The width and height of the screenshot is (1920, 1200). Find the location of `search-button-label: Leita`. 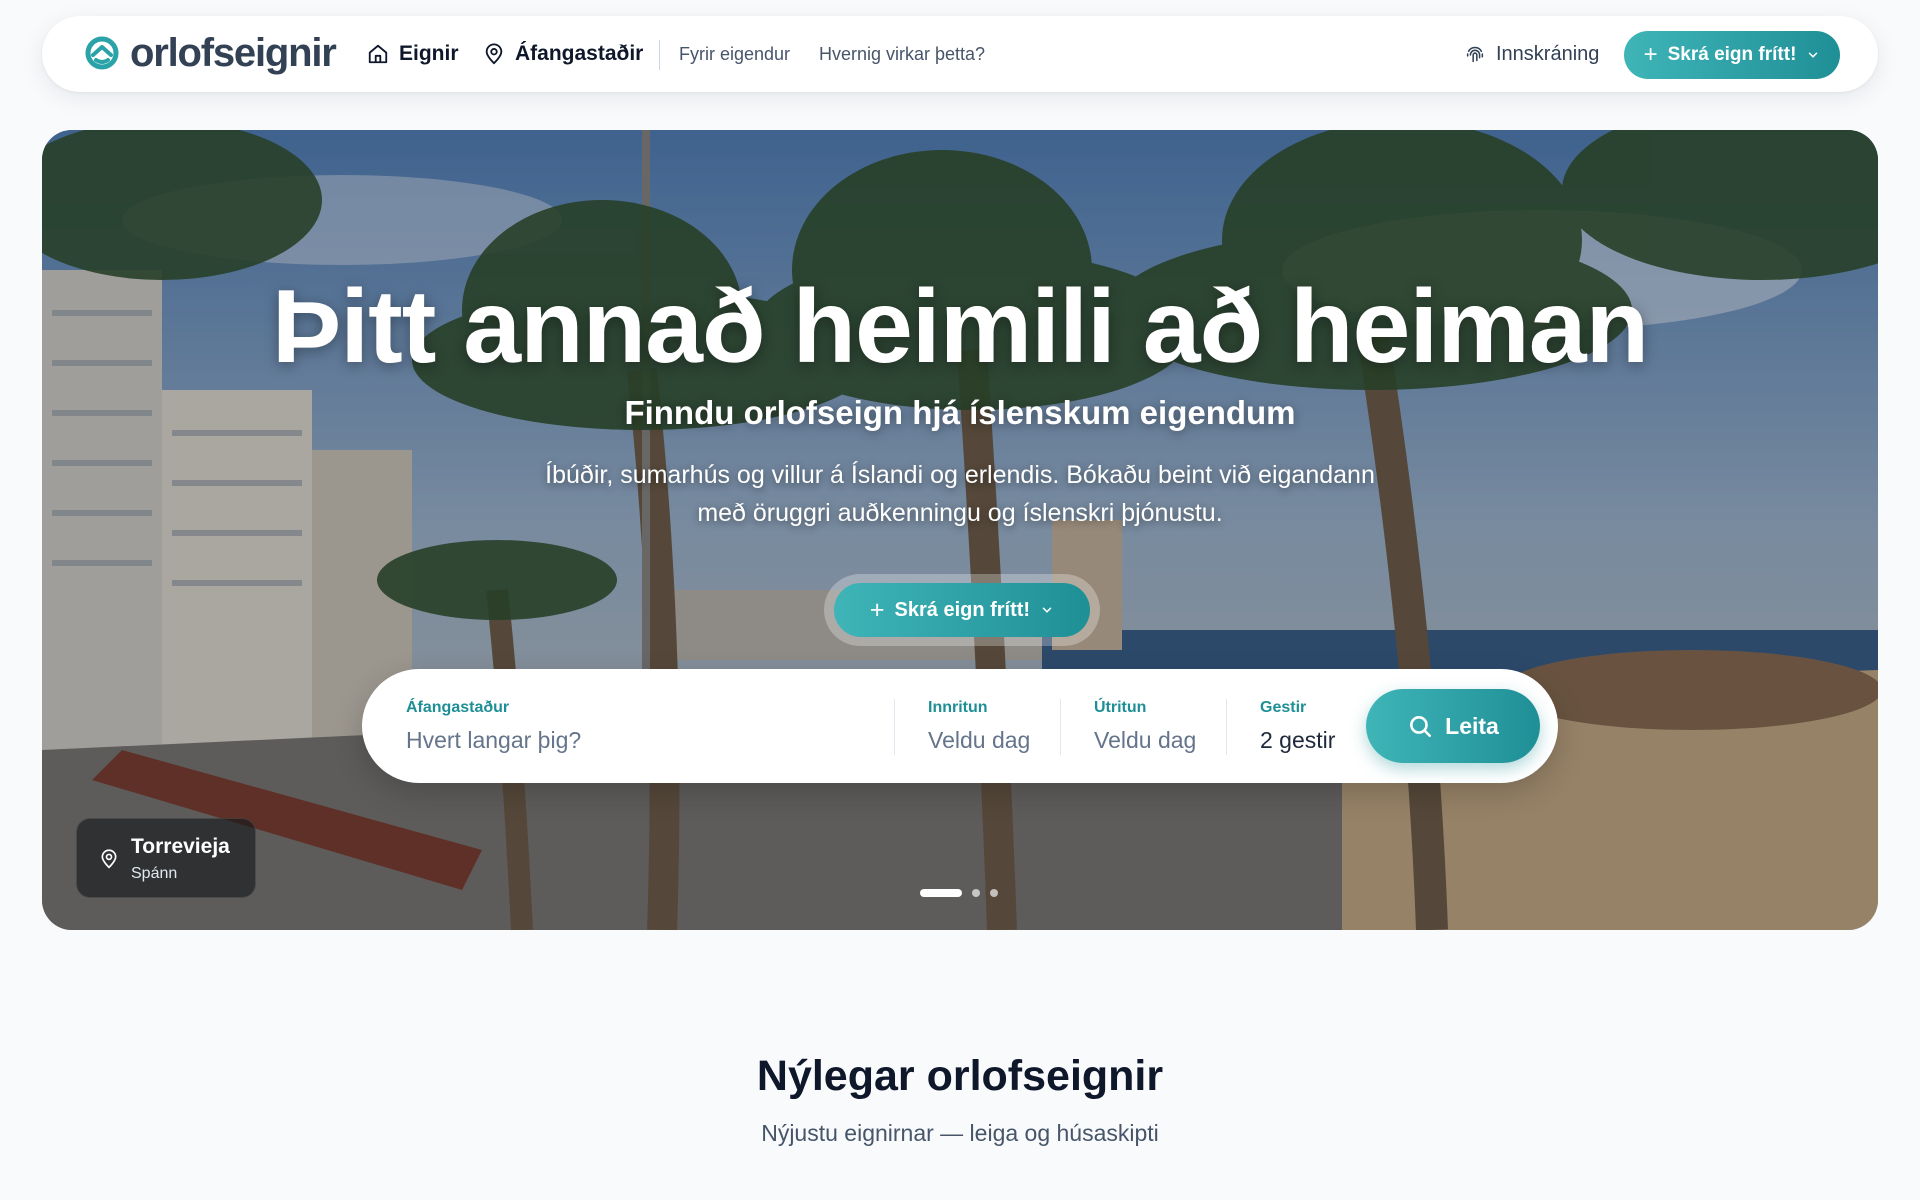

search-button-label: Leita is located at coordinates (1472, 725).